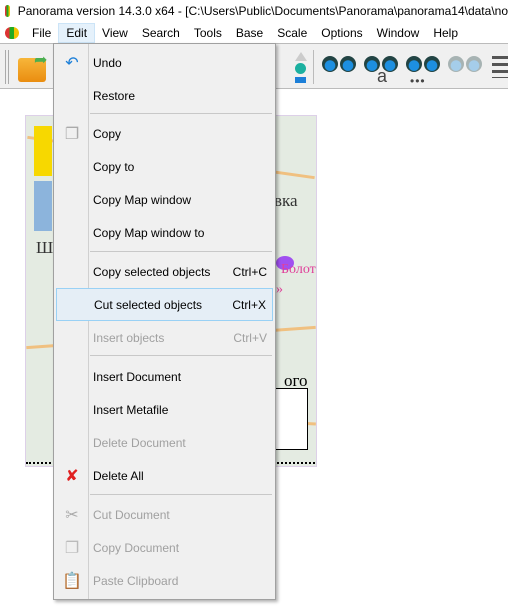 The width and height of the screenshot is (508, 609). What do you see at coordinates (142, 199) in the screenshot?
I see `menu-item-label: Copy Map window` at bounding box center [142, 199].